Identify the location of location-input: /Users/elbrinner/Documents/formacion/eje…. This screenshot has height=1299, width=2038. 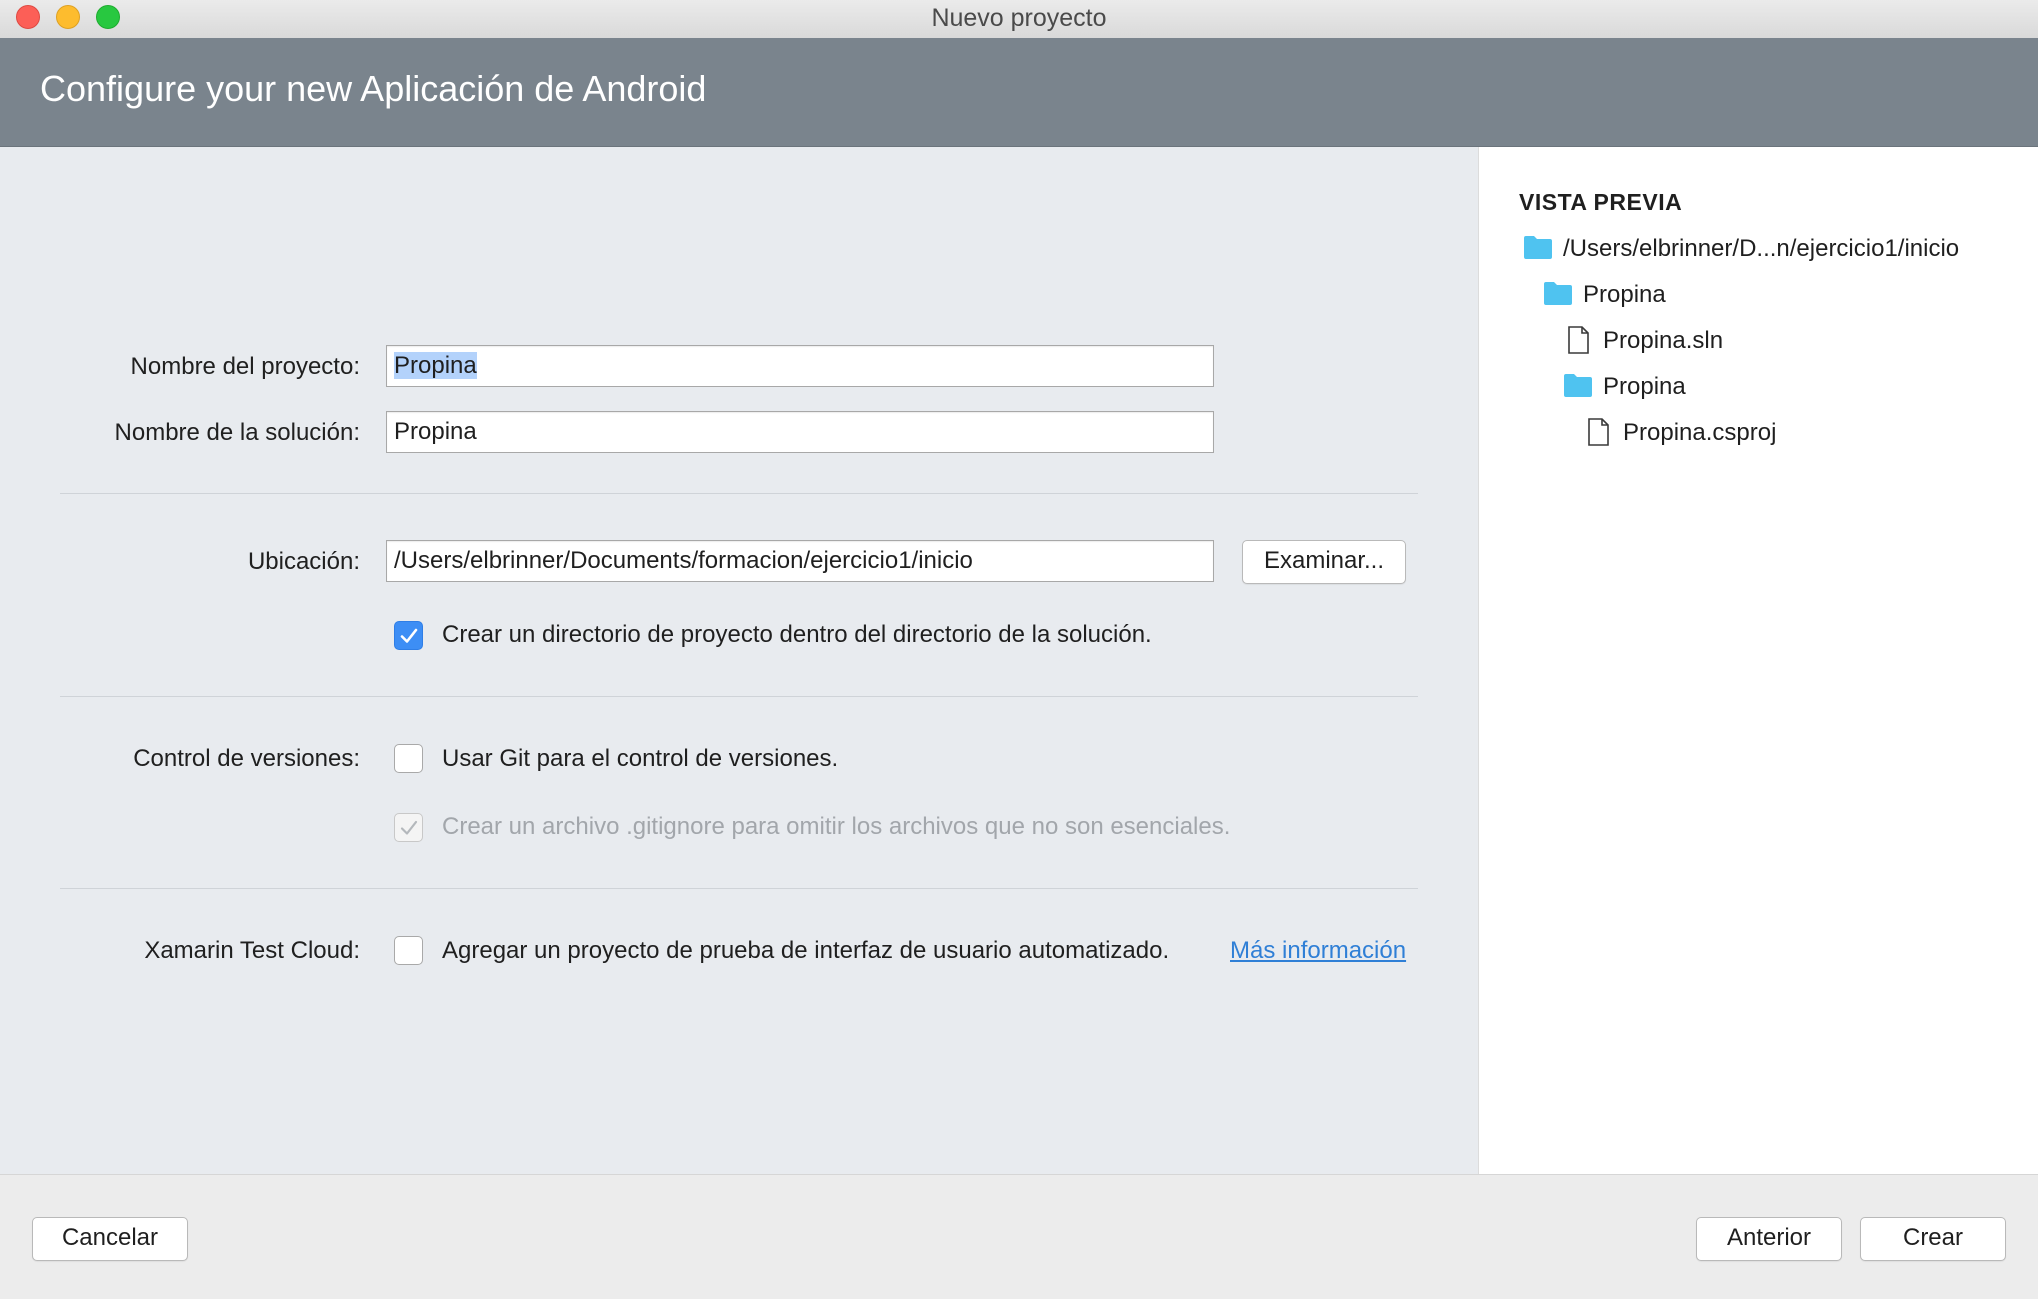
(800, 561).